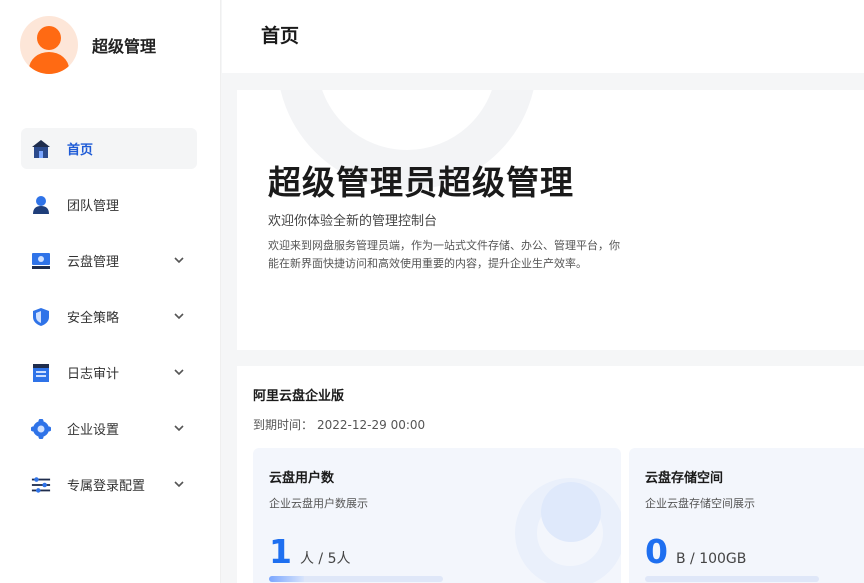  What do you see at coordinates (656, 551) in the screenshot?
I see `card-number: 0` at bounding box center [656, 551].